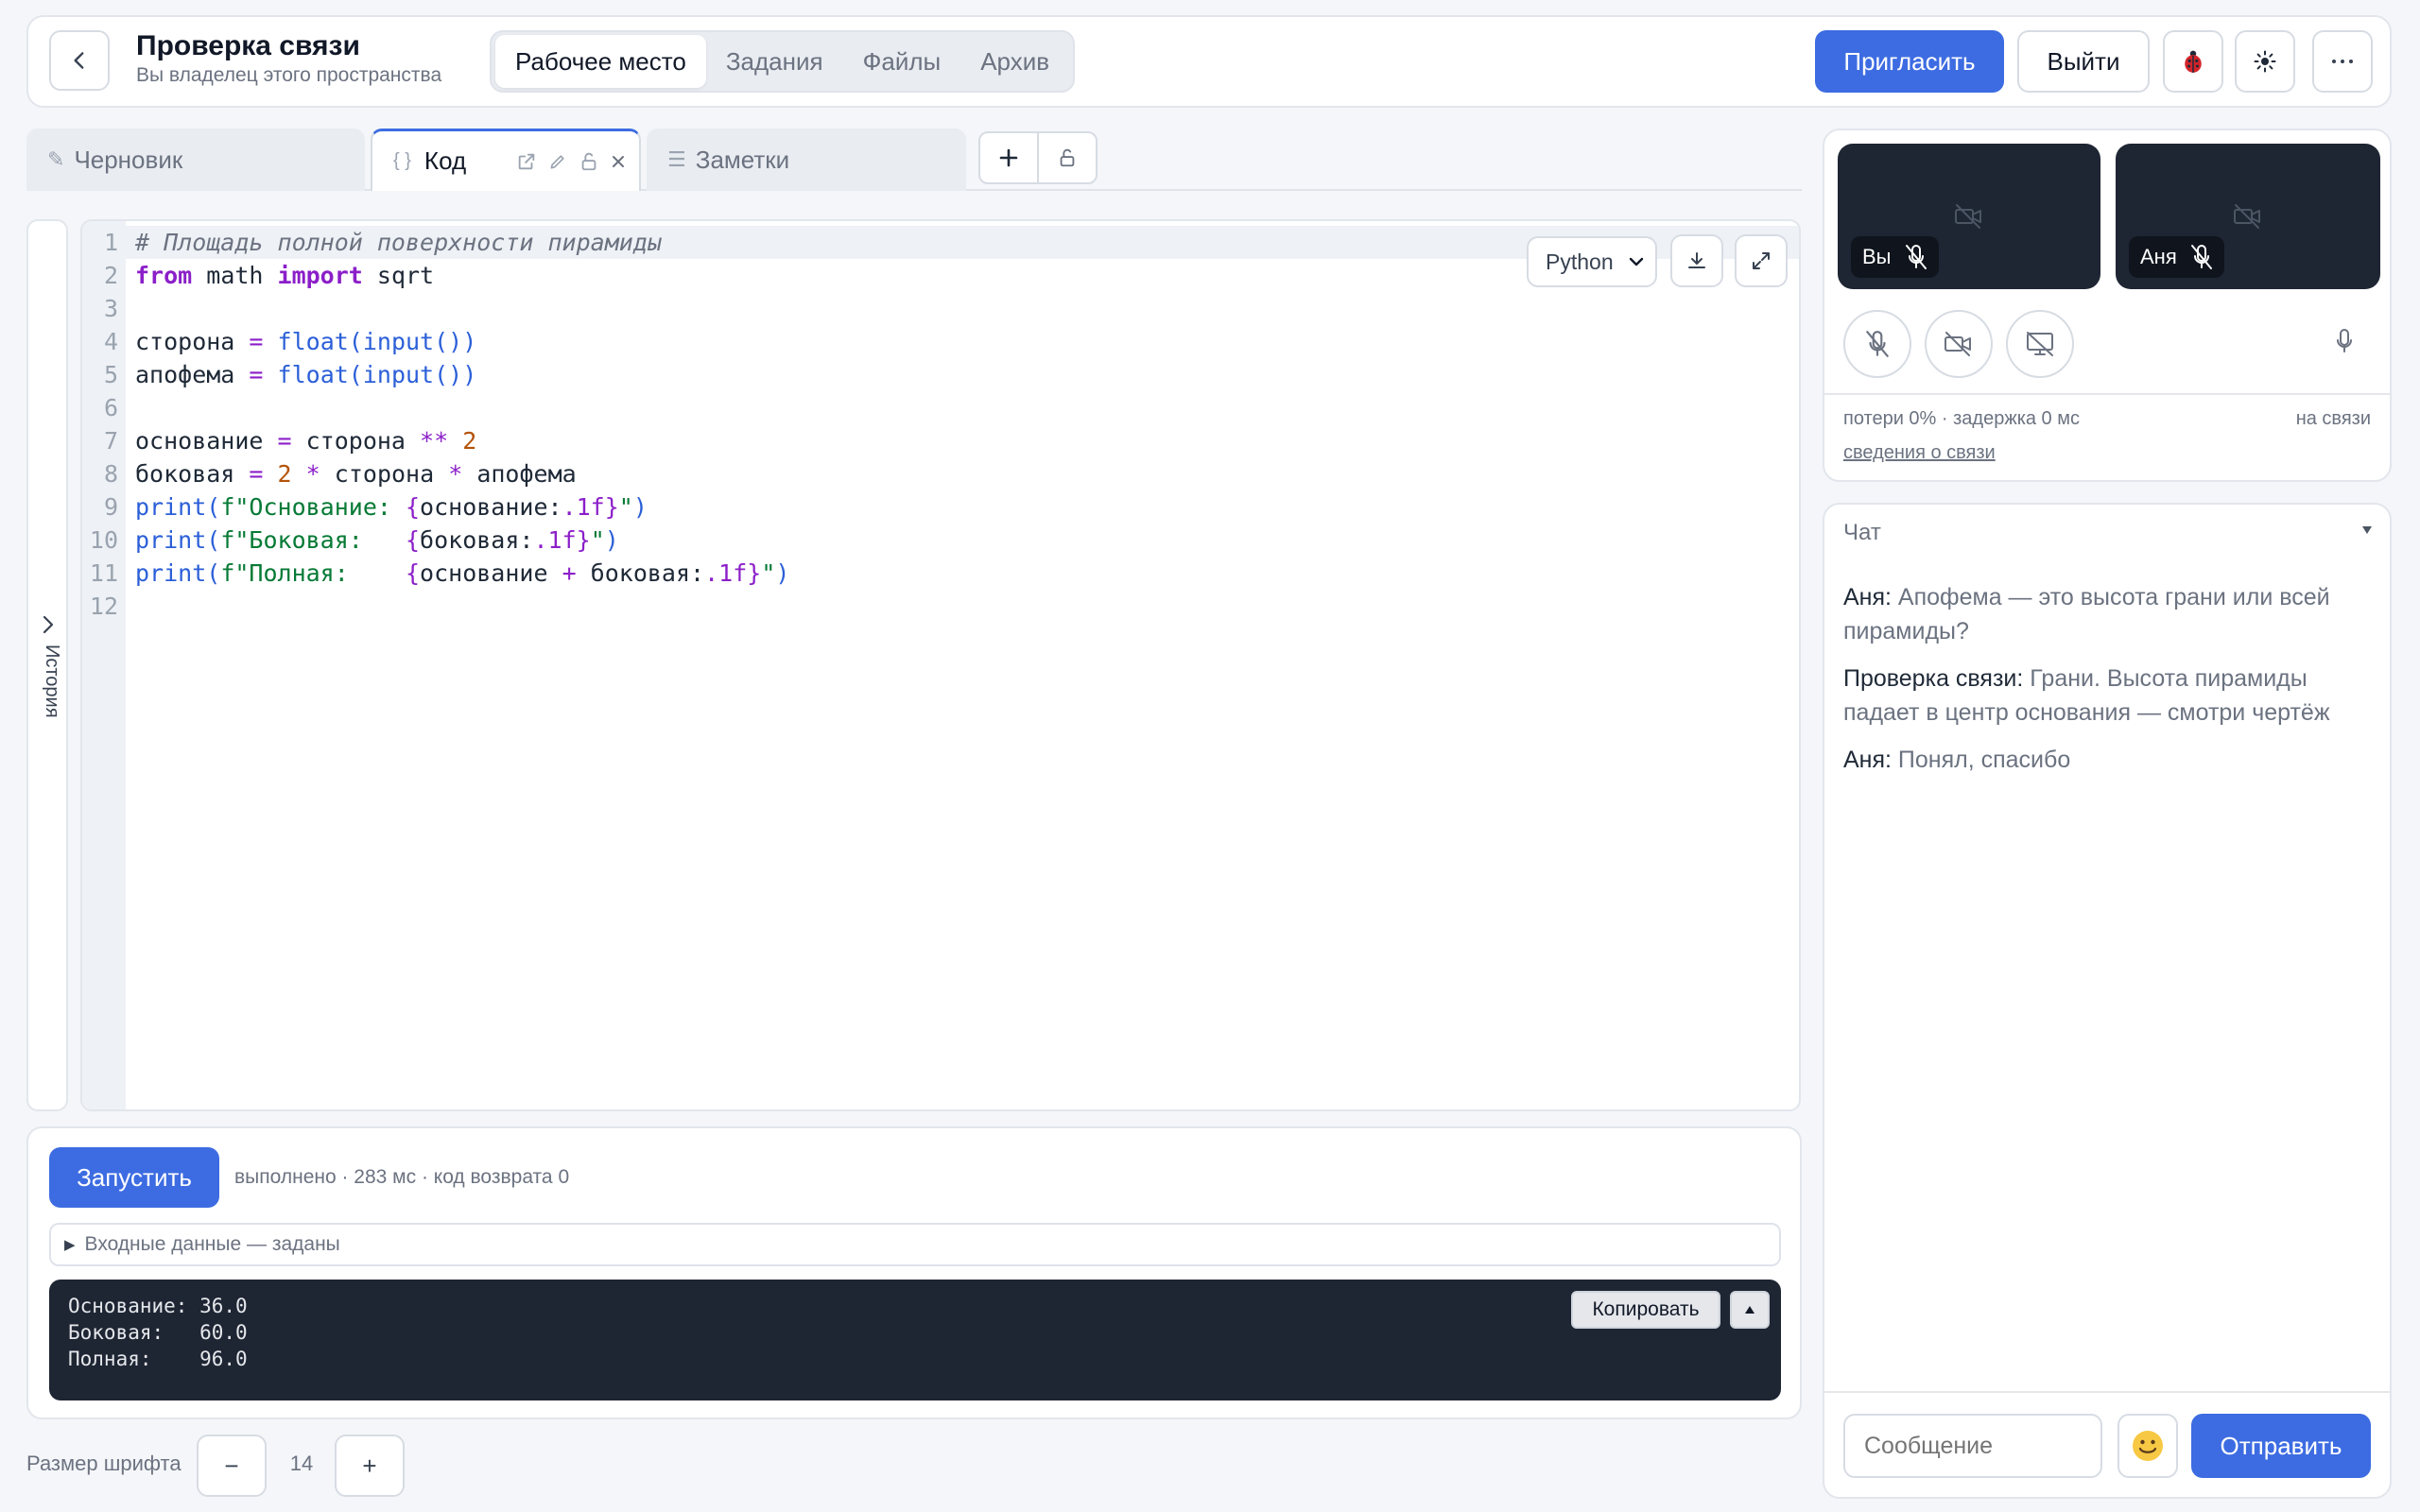 The image size is (2420, 1512). I want to click on caret-right-icon: ▶, so click(70, 1245).